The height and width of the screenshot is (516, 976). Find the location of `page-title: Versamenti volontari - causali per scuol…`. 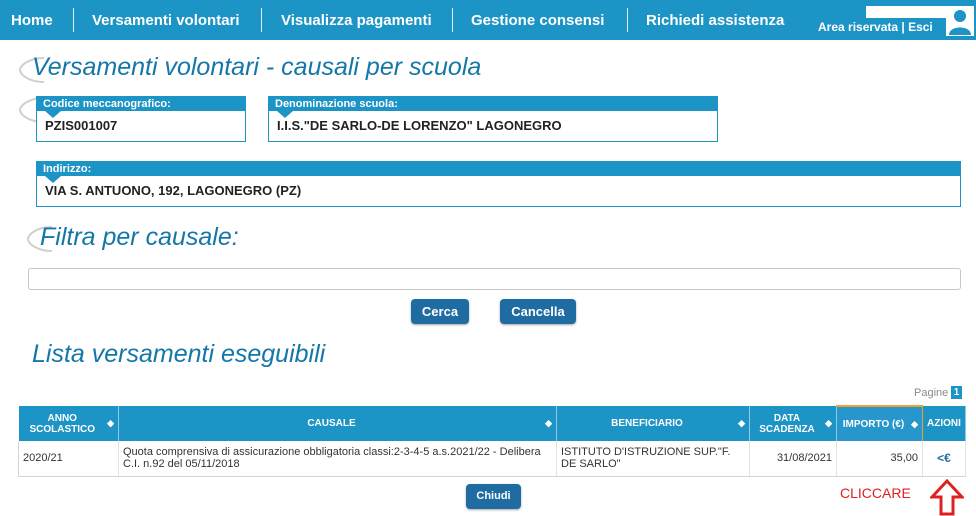

page-title: Versamenti volontari - causali per scuol… is located at coordinates (257, 67).